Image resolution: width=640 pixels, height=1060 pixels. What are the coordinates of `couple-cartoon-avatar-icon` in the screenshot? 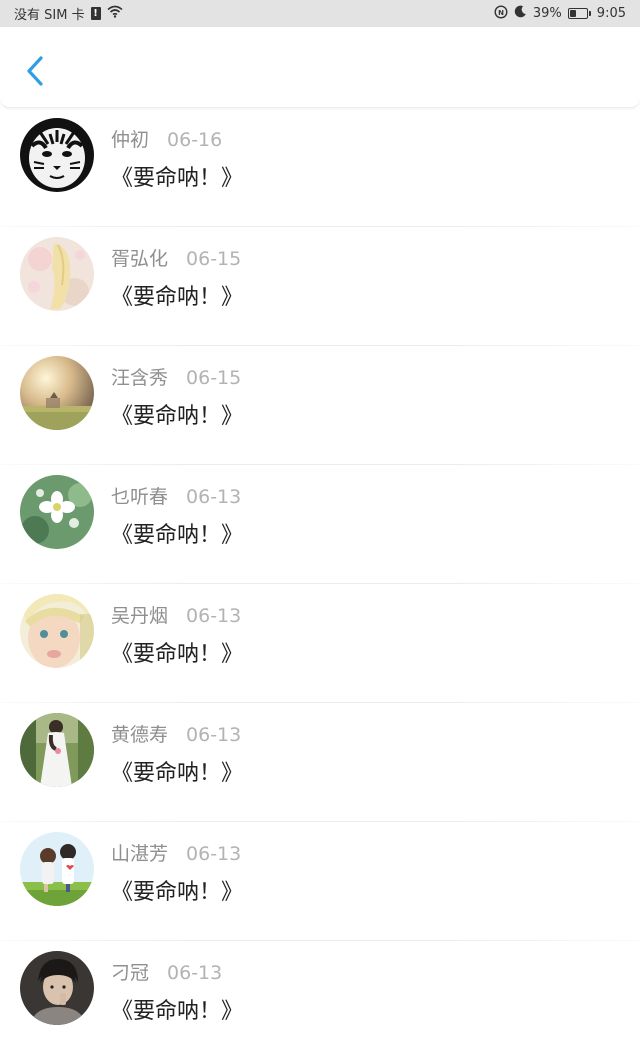 It's located at (57, 869).